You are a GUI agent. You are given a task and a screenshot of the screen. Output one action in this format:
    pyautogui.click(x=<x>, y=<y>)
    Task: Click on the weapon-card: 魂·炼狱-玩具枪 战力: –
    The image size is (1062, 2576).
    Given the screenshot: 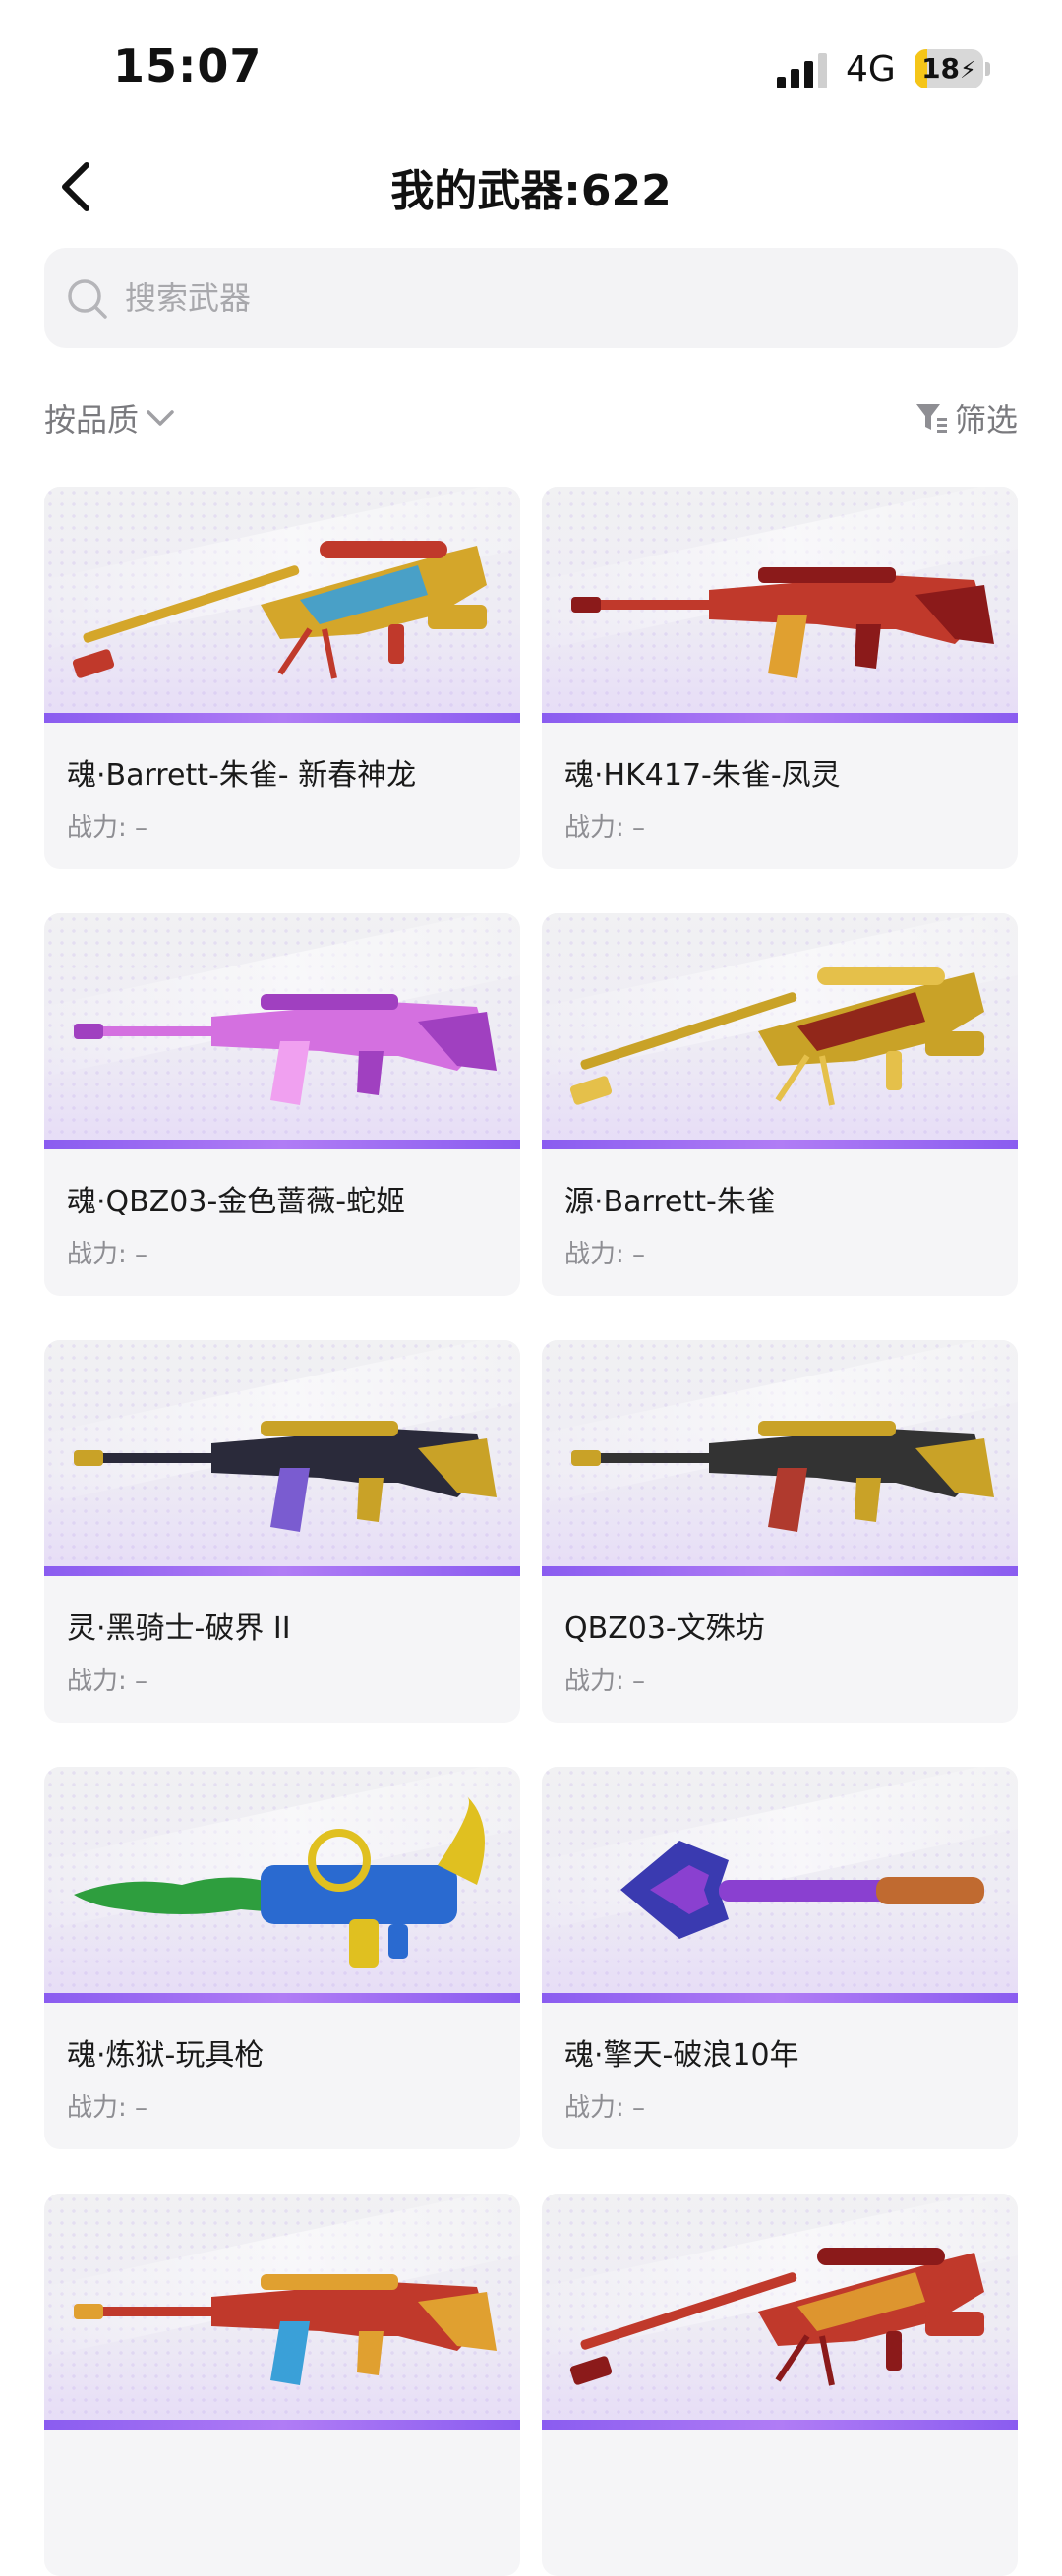 What is the action you would take?
    pyautogui.click(x=282, y=1958)
    